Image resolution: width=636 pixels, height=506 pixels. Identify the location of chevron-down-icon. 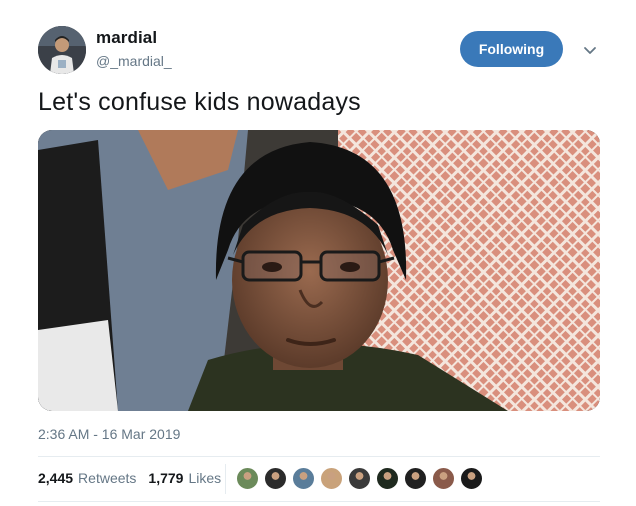
(590, 50).